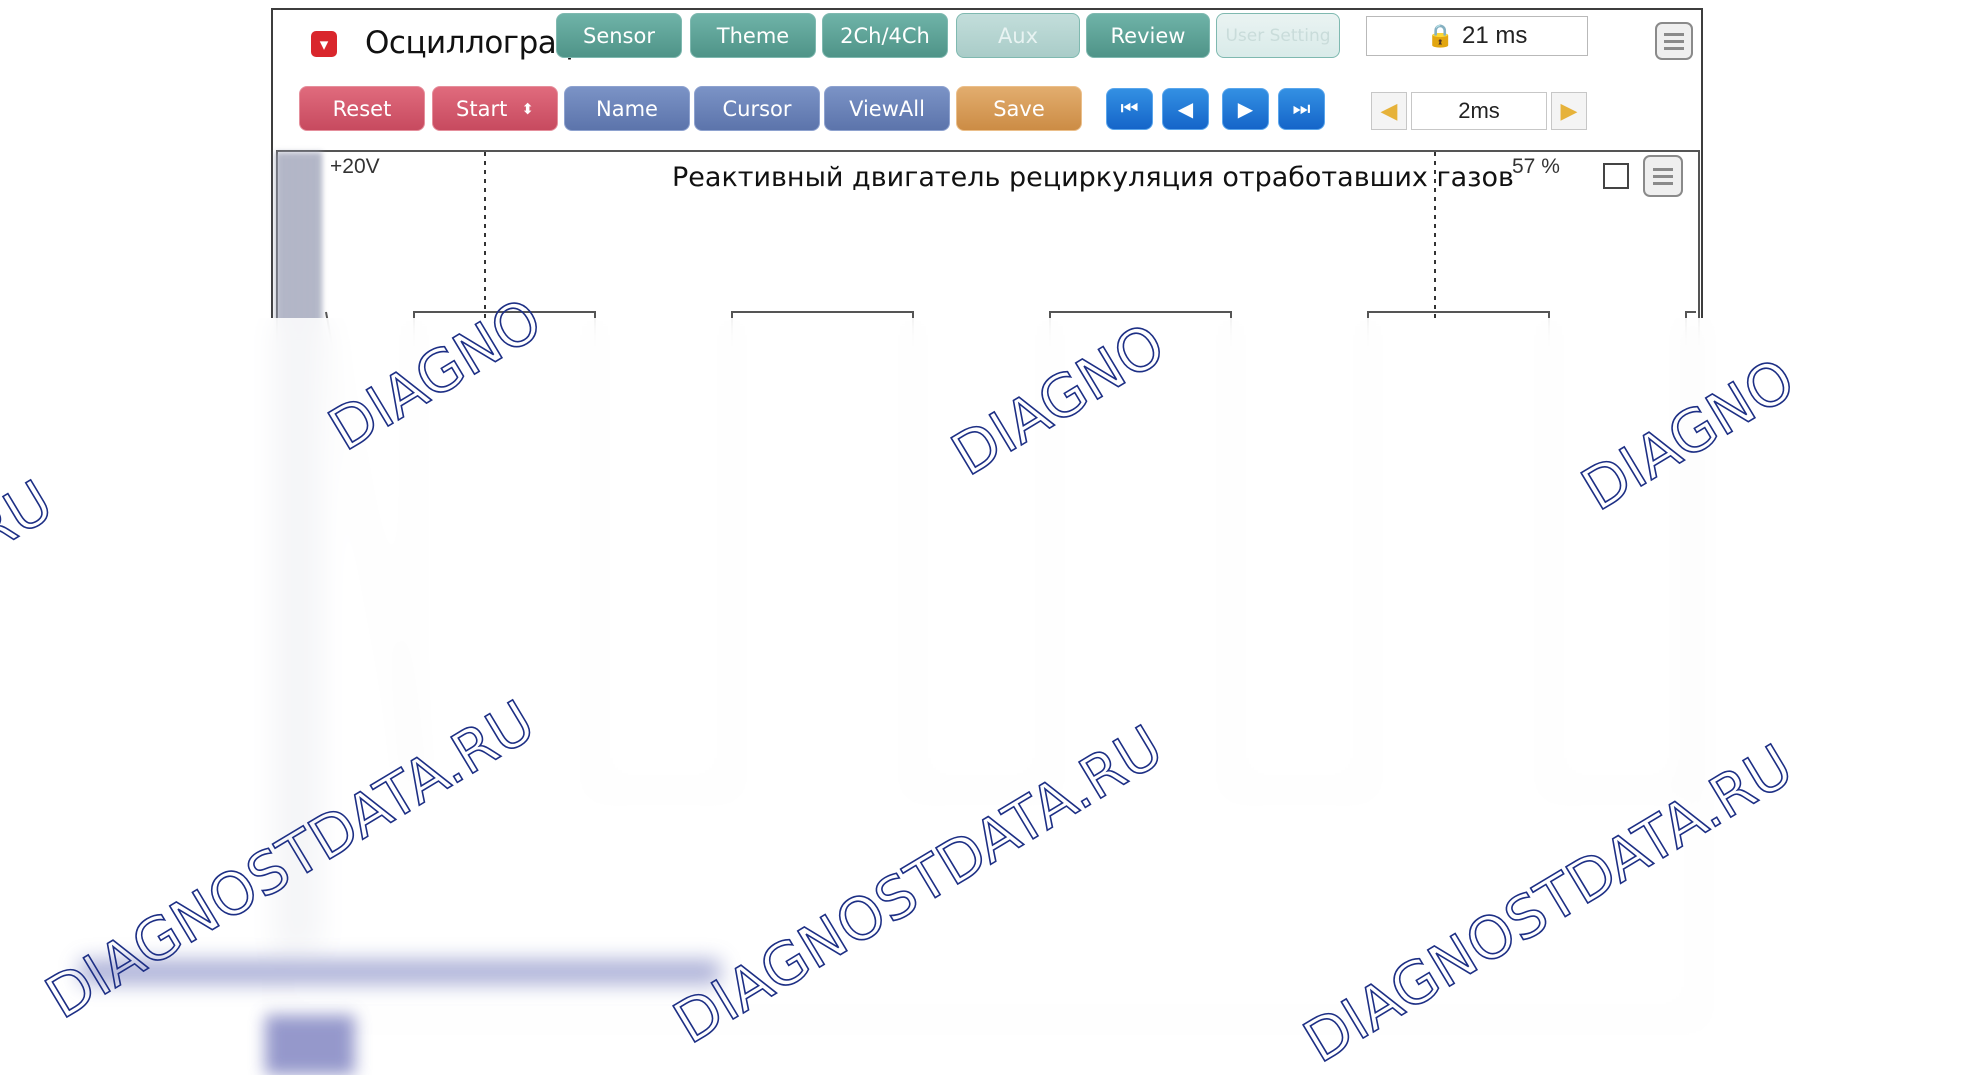 The height and width of the screenshot is (1075, 1980). Describe the element at coordinates (1536, 166) in the screenshot. I see `duty-percent: 57 %` at that location.